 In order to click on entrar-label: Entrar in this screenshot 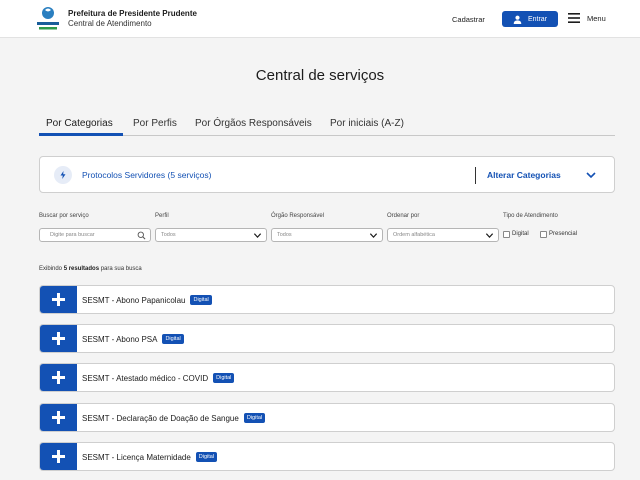, I will do `click(537, 19)`.